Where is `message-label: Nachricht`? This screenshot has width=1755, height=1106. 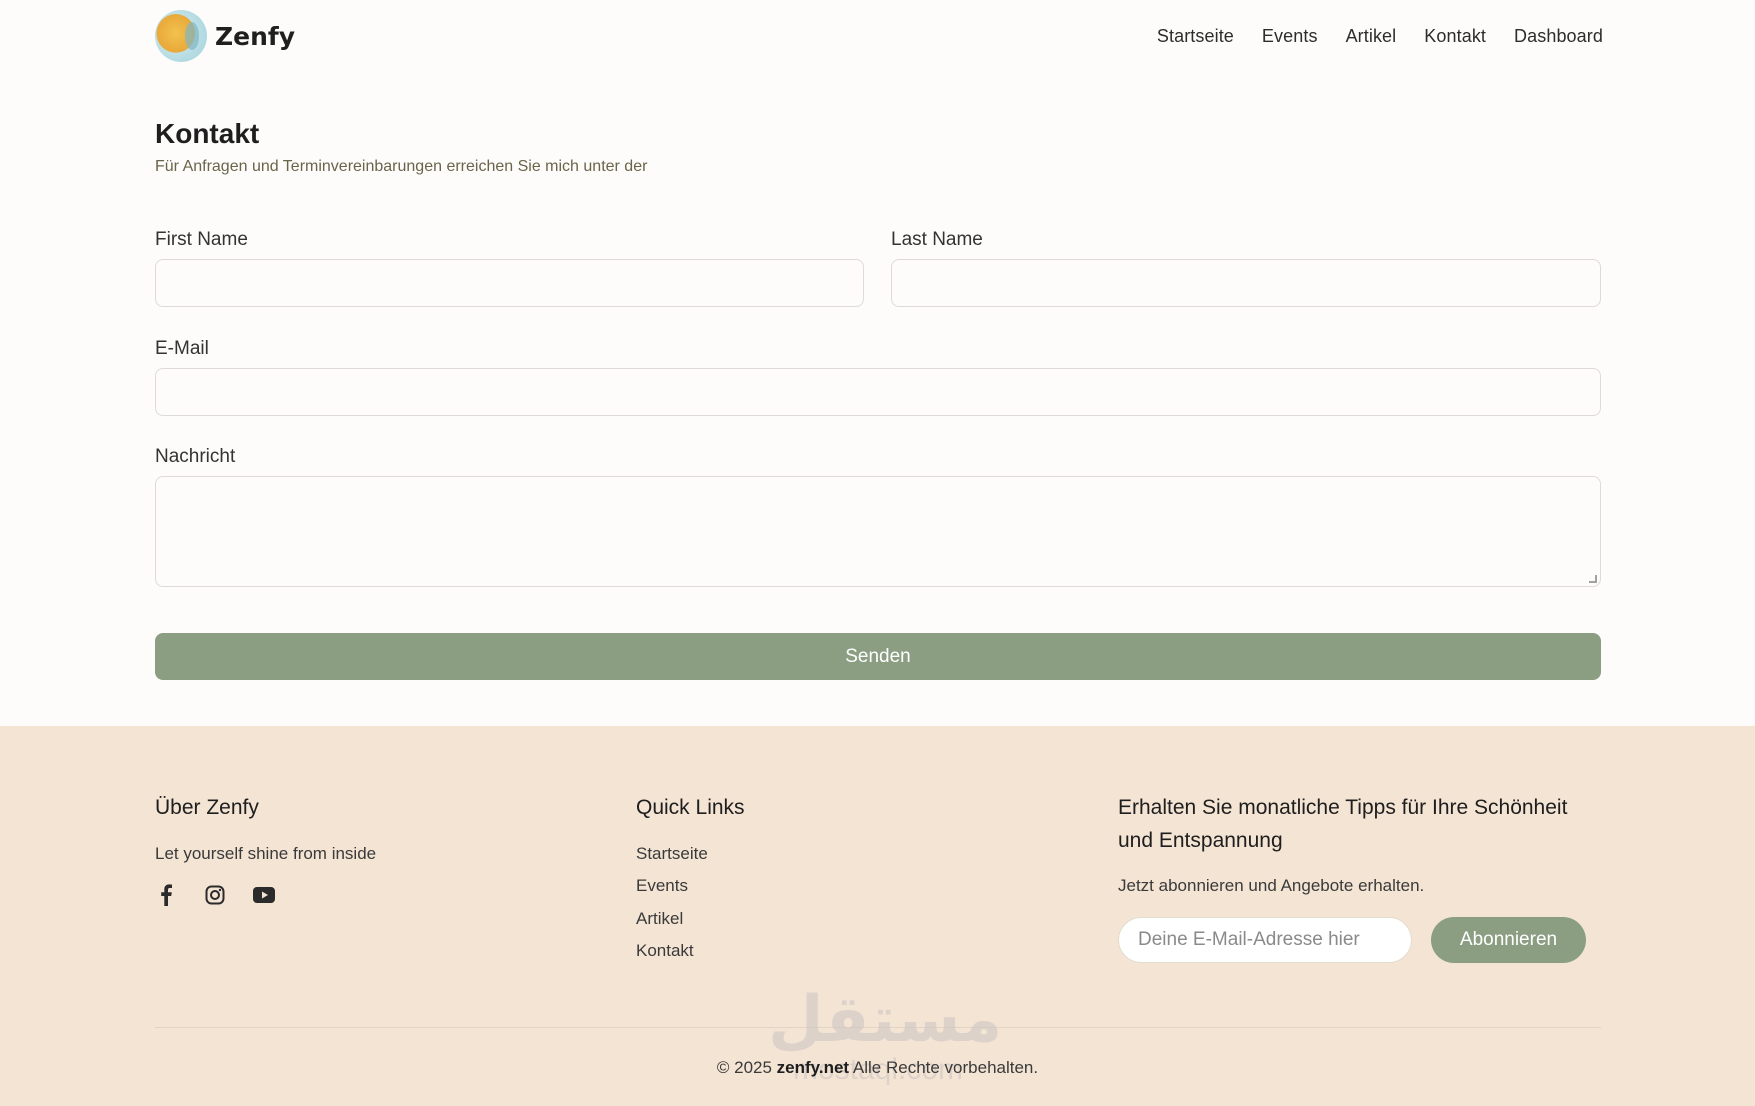
message-label: Nachricht is located at coordinates (195, 456).